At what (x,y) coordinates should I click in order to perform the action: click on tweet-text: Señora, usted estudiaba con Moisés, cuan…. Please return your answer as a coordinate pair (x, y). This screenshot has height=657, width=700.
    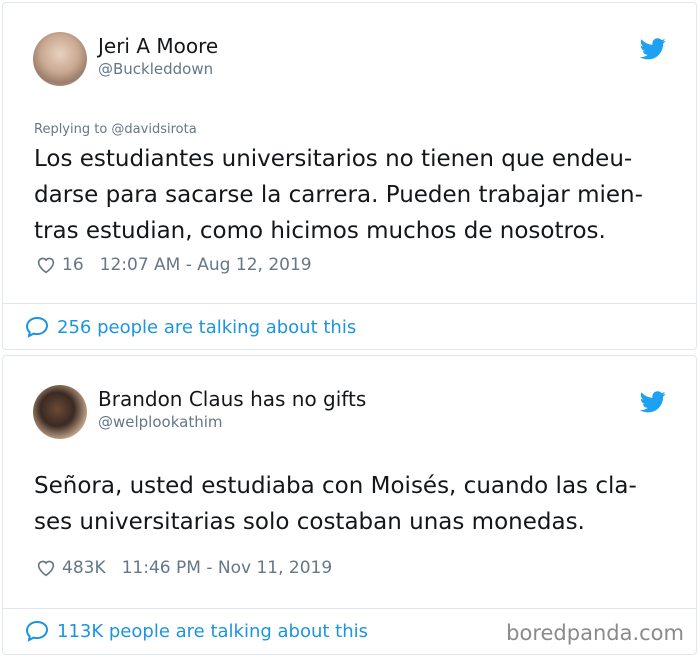
    Looking at the image, I should click on (335, 504).